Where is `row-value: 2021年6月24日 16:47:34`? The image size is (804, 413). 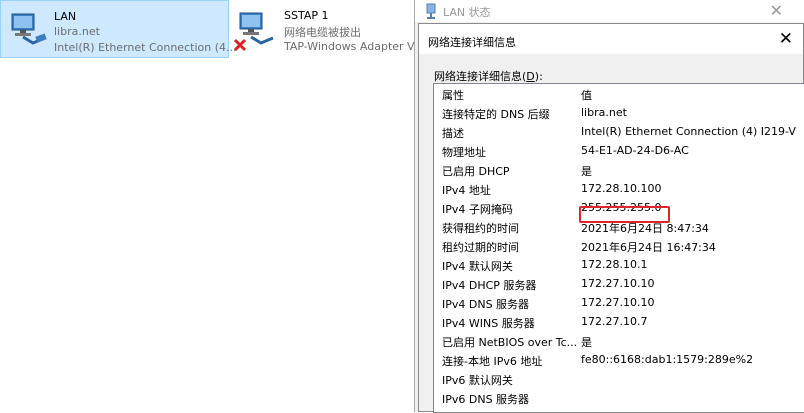 row-value: 2021年6月24日 16:47:34 is located at coordinates (648, 247).